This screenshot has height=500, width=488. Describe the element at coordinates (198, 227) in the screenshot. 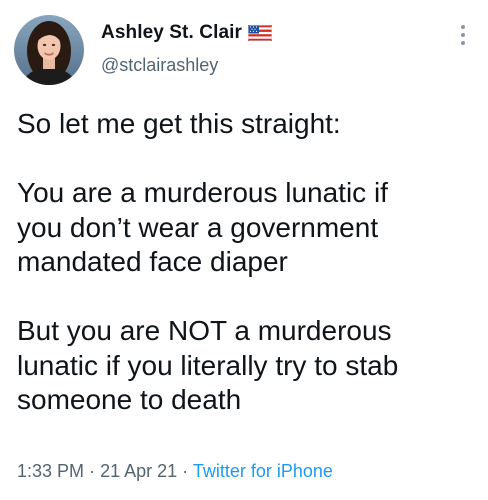

I see `tweet-line: you don’t wear a government` at that location.